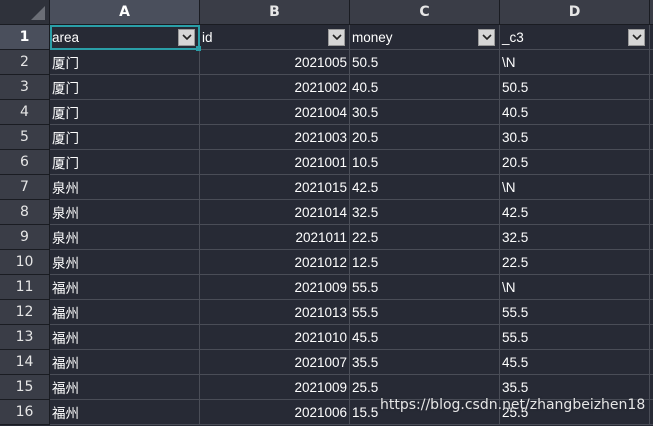 The height and width of the screenshot is (426, 653). What do you see at coordinates (372, 37) in the screenshot?
I see `header-cell-label: money` at bounding box center [372, 37].